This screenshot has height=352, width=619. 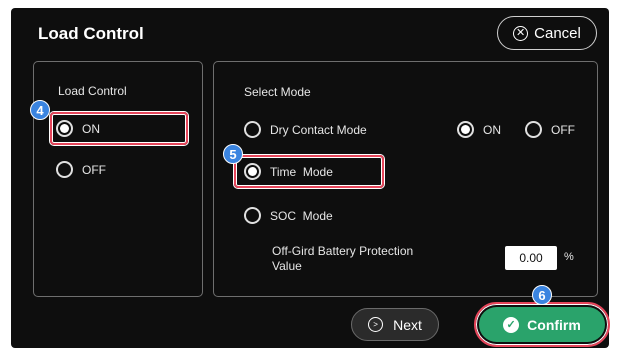 What do you see at coordinates (301, 215) in the screenshot?
I see `option-label: SOC Mode` at bounding box center [301, 215].